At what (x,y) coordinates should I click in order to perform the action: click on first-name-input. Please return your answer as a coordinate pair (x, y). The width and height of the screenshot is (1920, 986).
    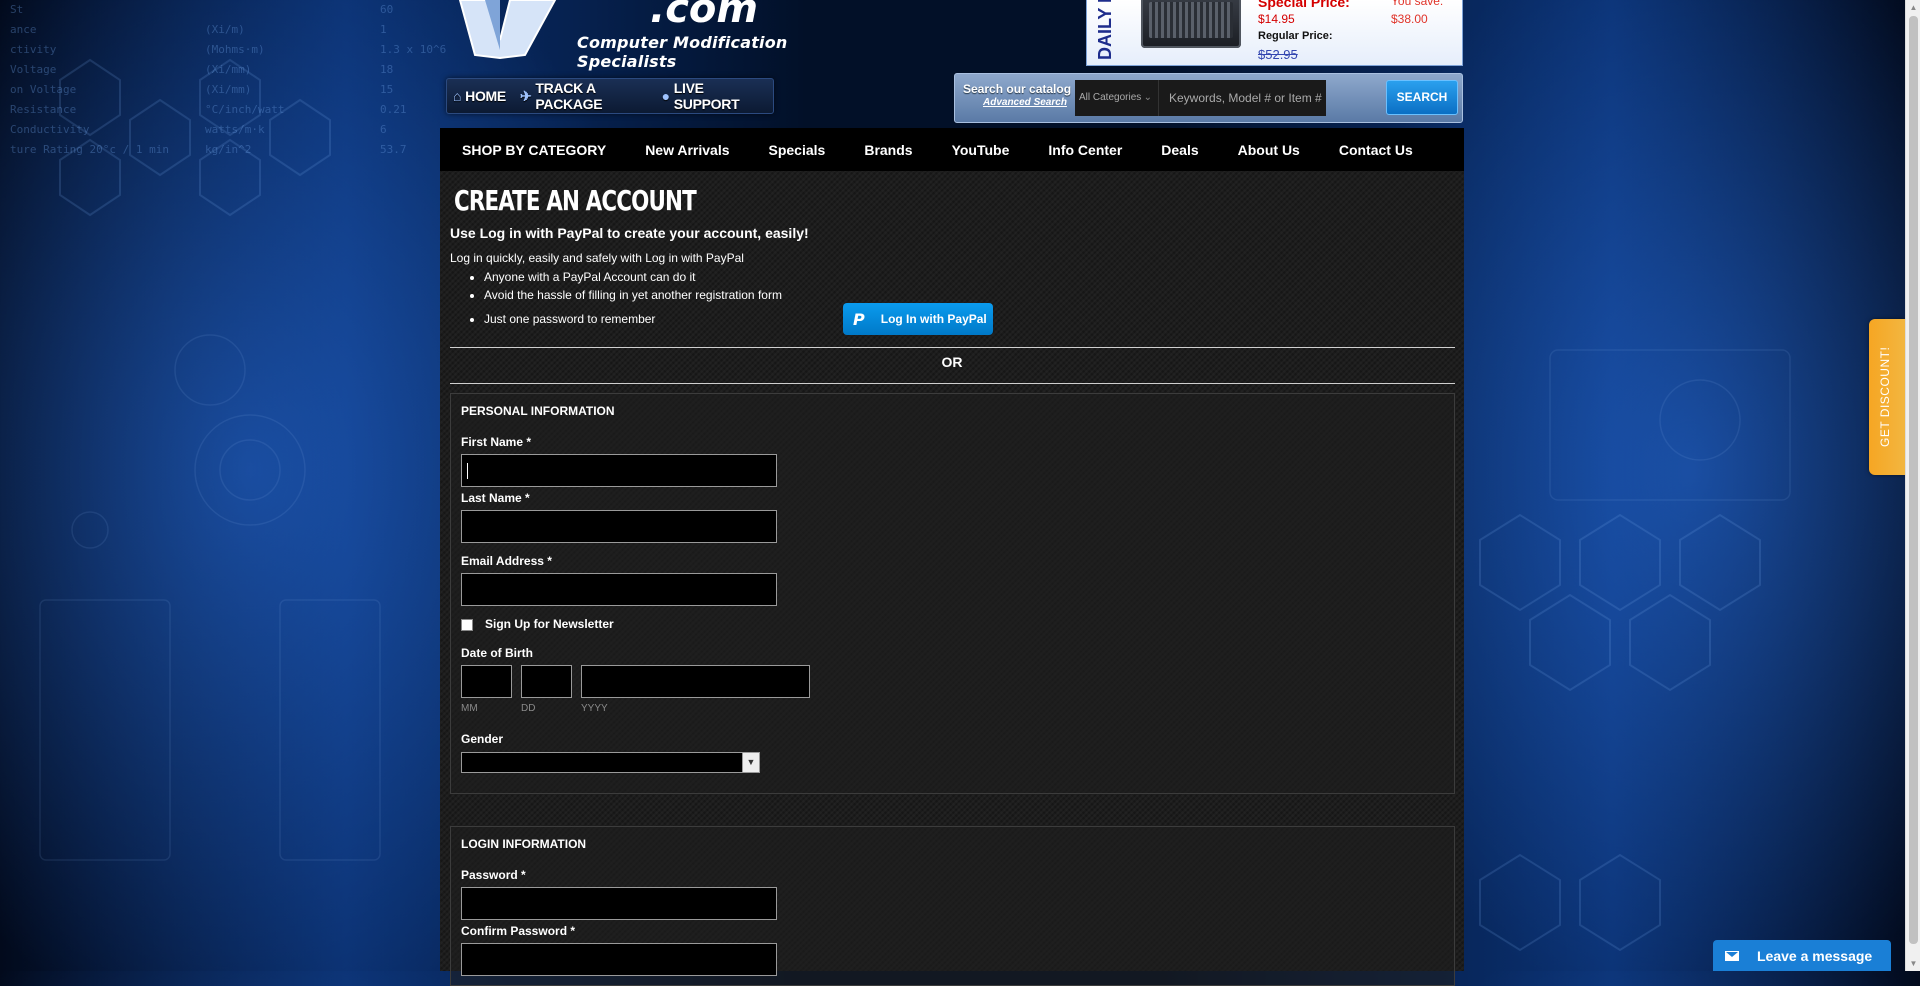
    Looking at the image, I should click on (619, 470).